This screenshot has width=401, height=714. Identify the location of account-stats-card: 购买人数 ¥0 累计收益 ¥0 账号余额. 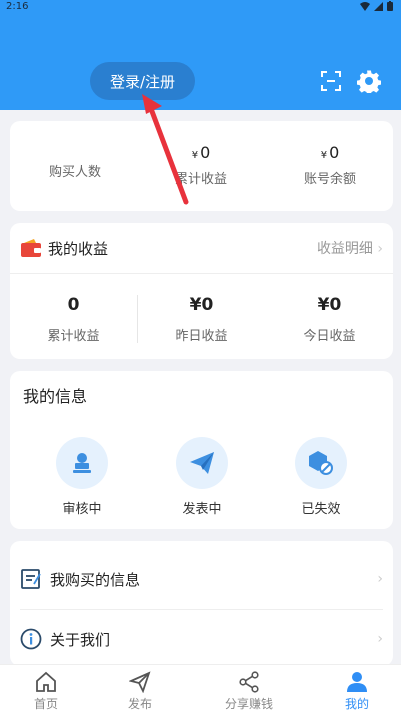
(201, 166).